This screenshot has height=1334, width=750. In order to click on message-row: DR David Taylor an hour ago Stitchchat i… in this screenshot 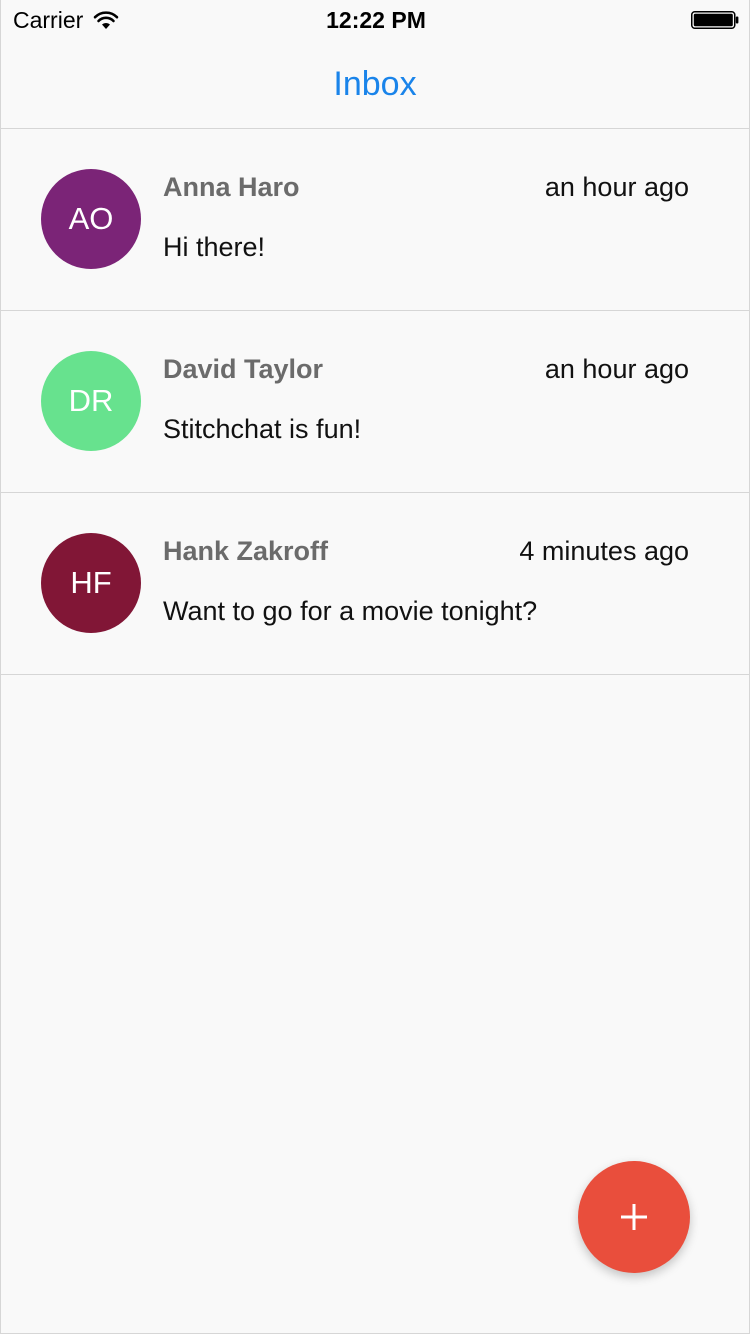, I will do `click(375, 402)`.